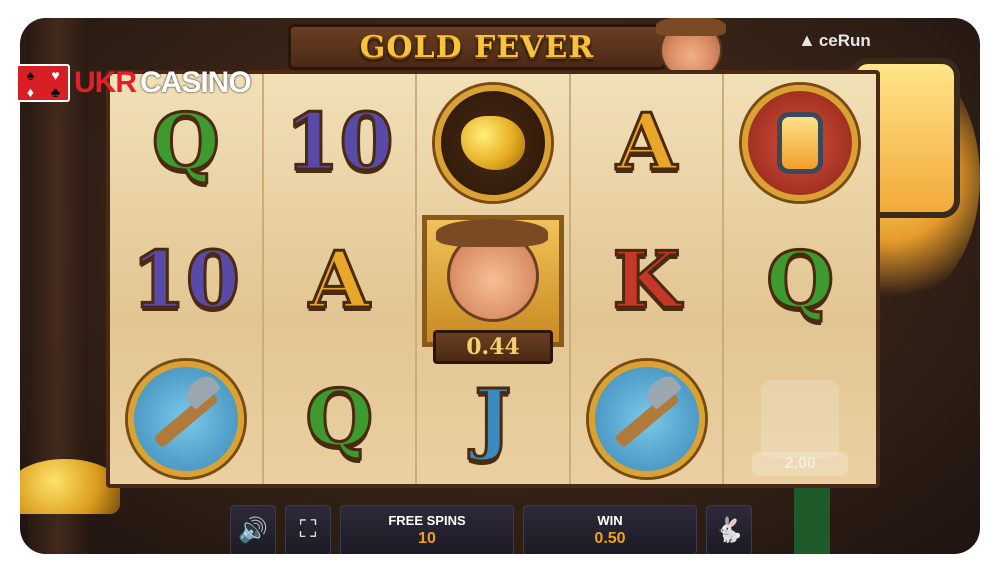 This screenshot has height=572, width=1000. What do you see at coordinates (610, 520) in the screenshot?
I see `win-label: WIN` at bounding box center [610, 520].